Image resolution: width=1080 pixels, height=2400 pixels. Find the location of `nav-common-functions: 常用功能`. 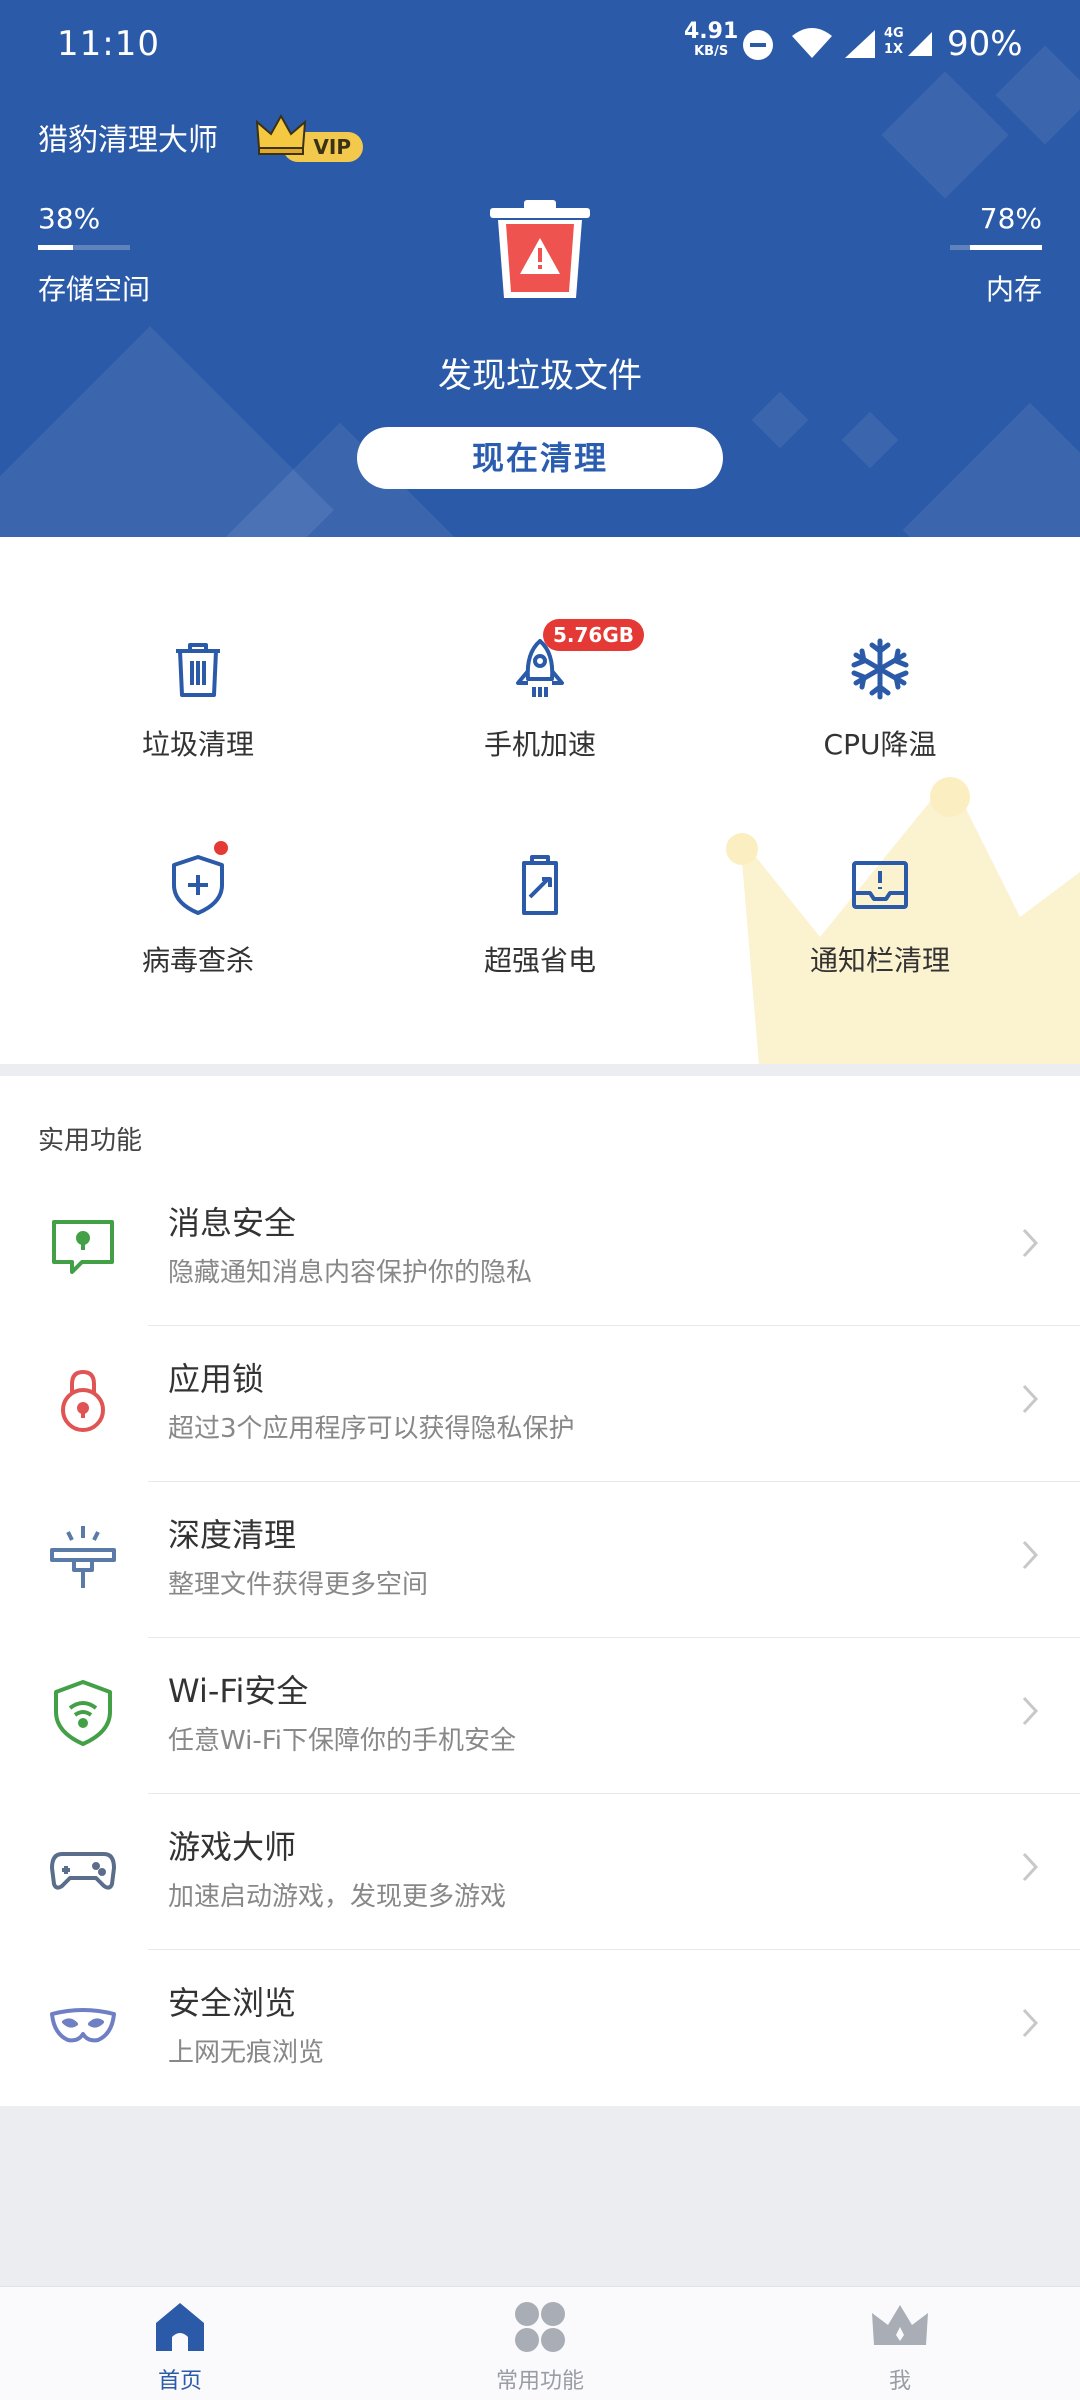

nav-common-functions: 常用功能 is located at coordinates (540, 2346).